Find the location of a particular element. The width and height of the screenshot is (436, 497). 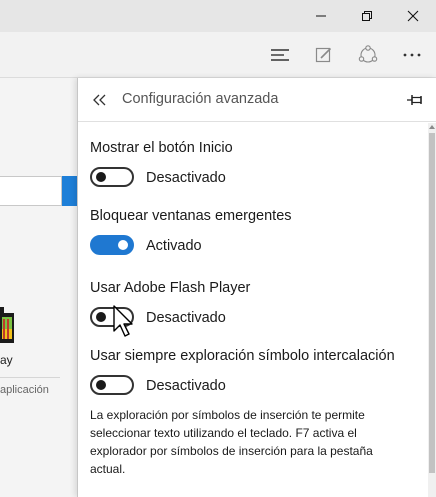

share-button is located at coordinates (368, 55).